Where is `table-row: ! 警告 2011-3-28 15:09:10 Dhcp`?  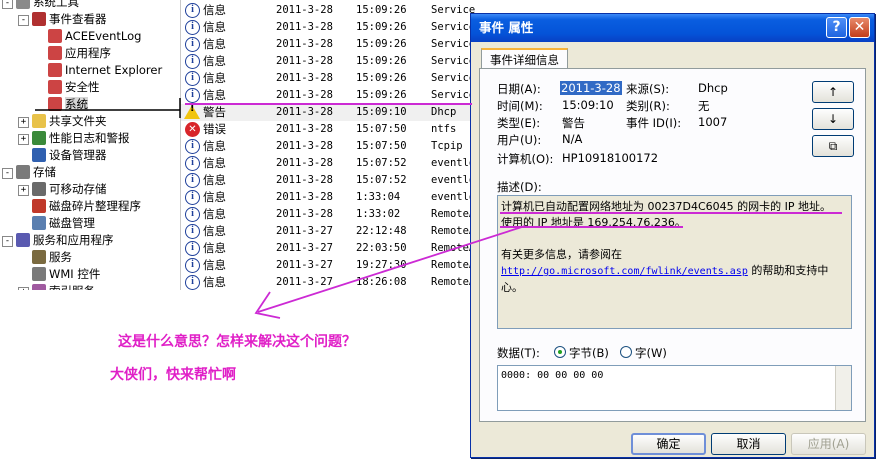
table-row: ! 警告 2011-3-28 15:09:10 Dhcp is located at coordinates (331, 112).